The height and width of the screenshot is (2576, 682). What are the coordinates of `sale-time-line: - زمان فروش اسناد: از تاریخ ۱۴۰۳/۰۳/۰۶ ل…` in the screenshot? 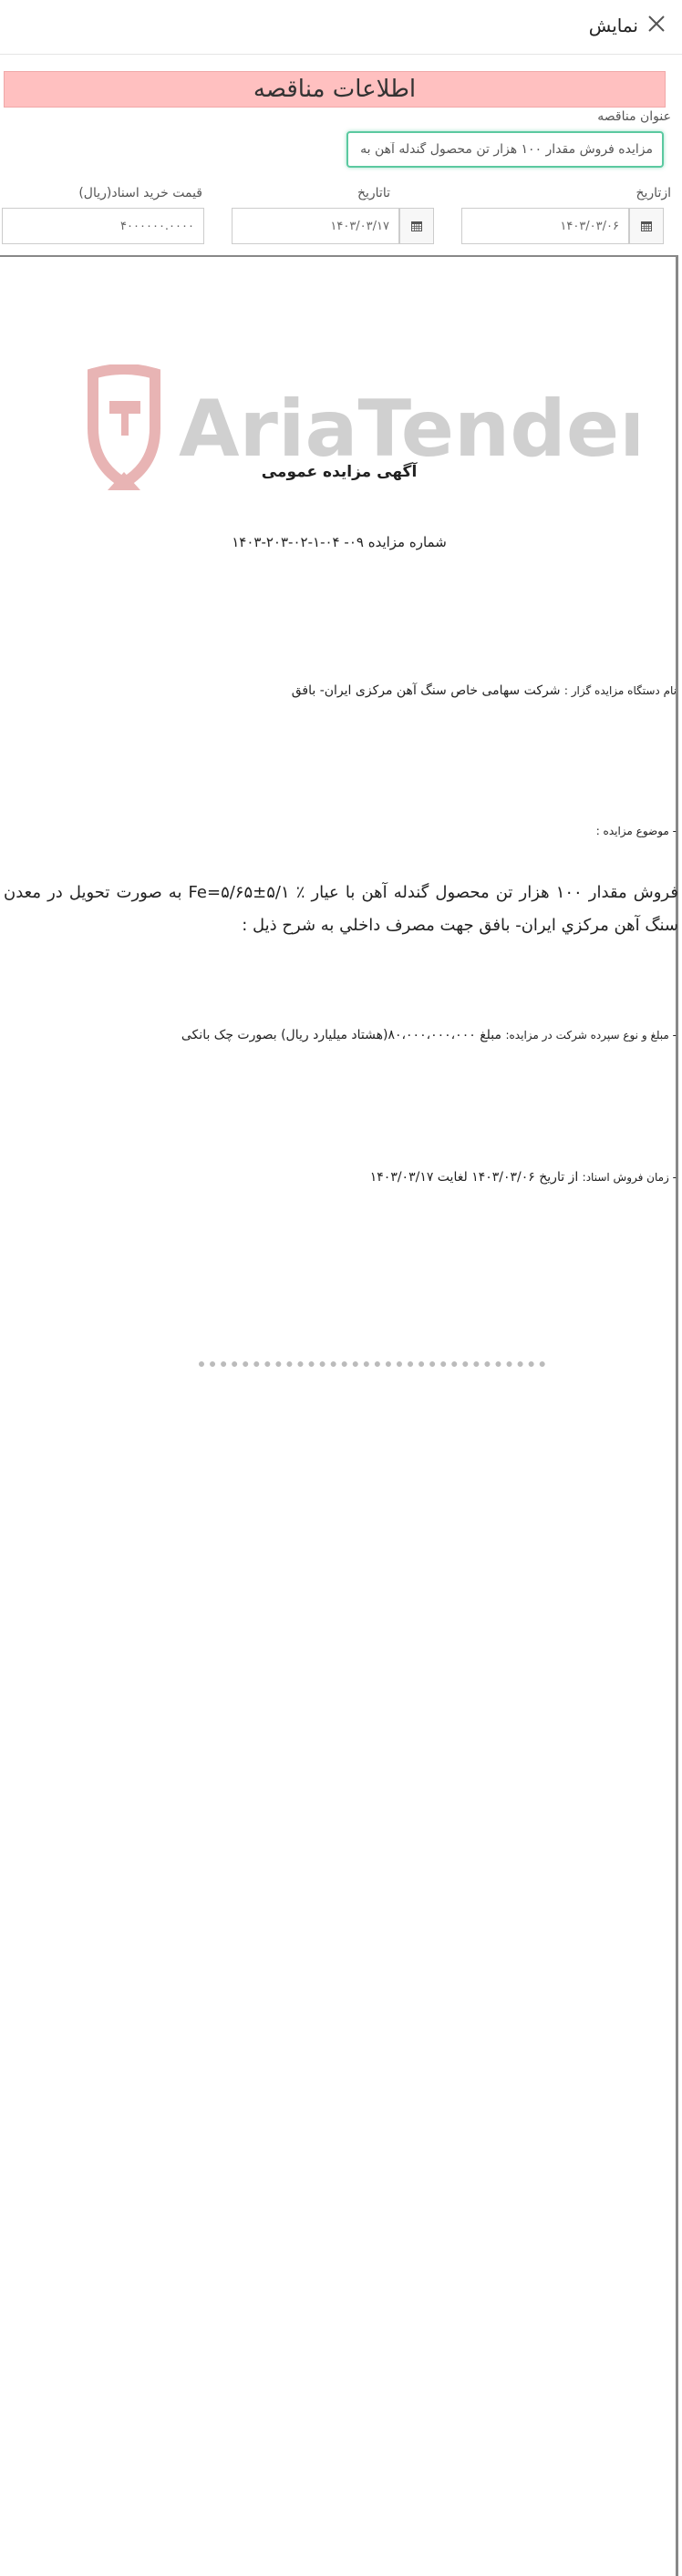 It's located at (523, 1178).